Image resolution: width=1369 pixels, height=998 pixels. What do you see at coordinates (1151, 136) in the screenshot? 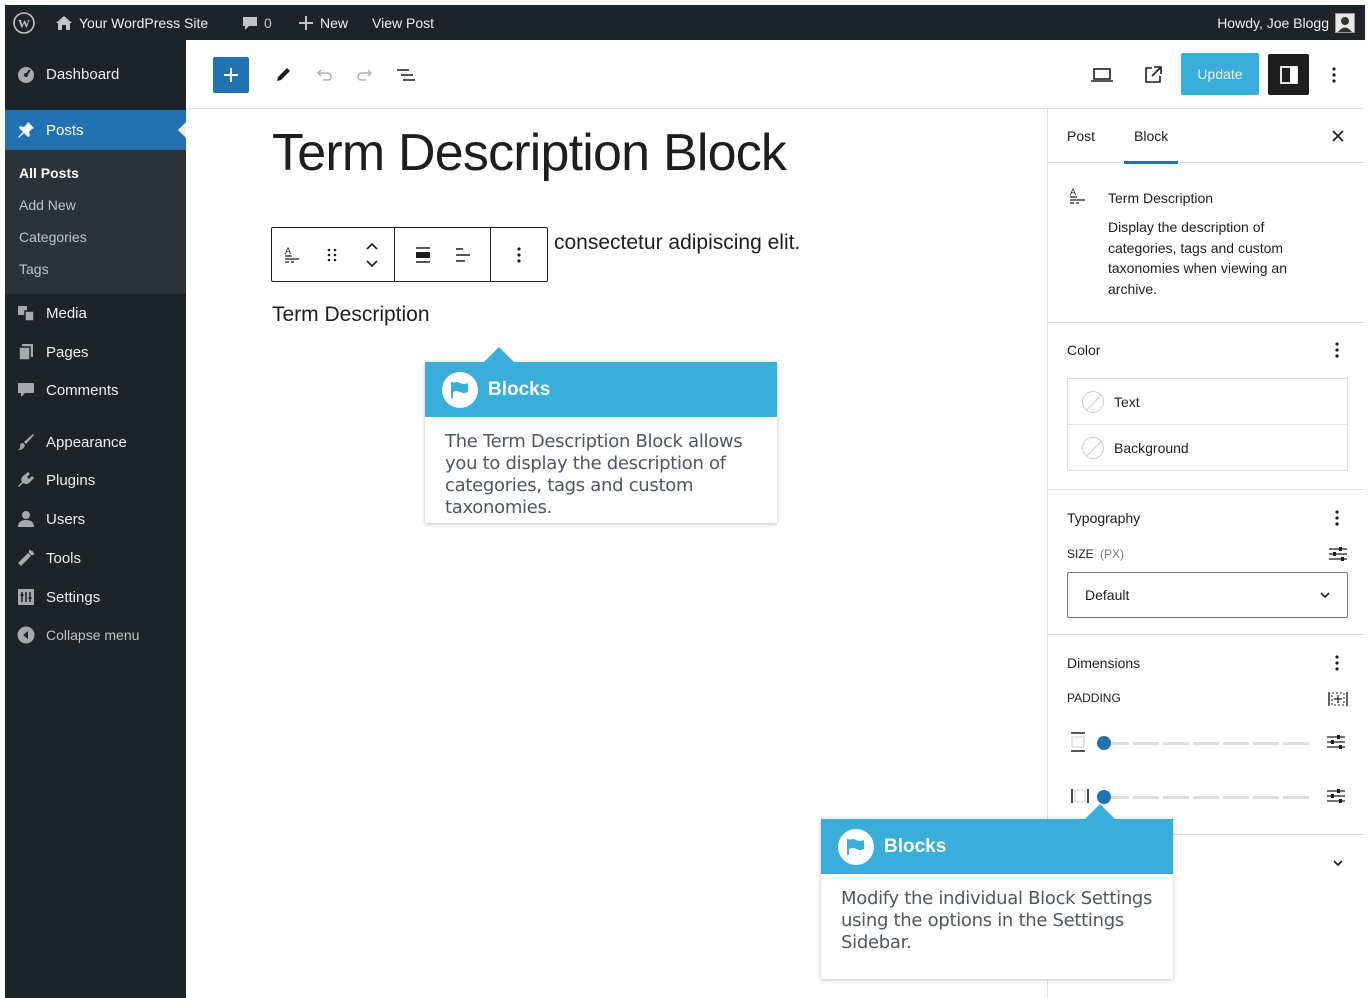
I see `tab-block: Block` at bounding box center [1151, 136].